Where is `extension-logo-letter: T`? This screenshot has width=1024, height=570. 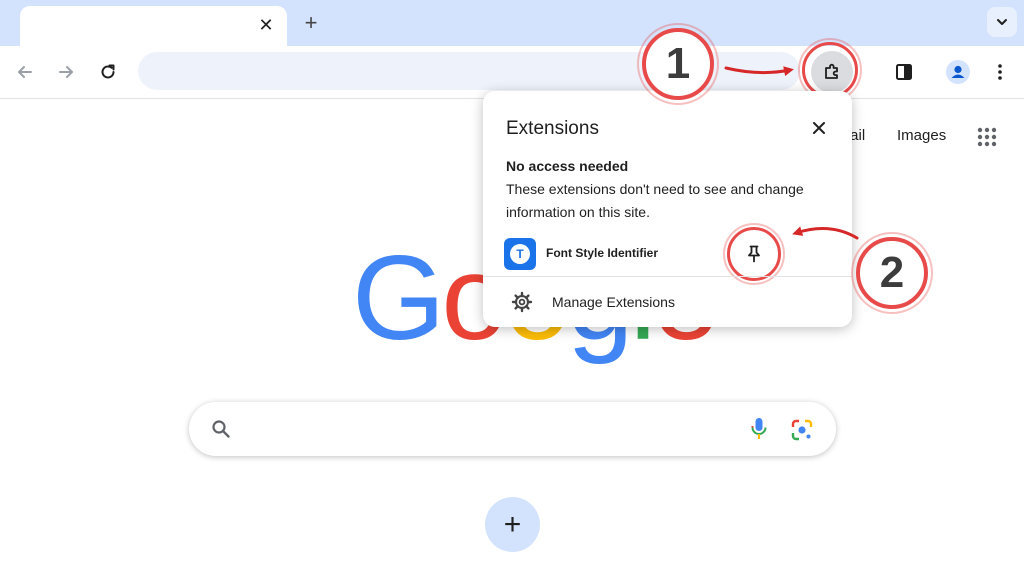
extension-logo-letter: T is located at coordinates (520, 254).